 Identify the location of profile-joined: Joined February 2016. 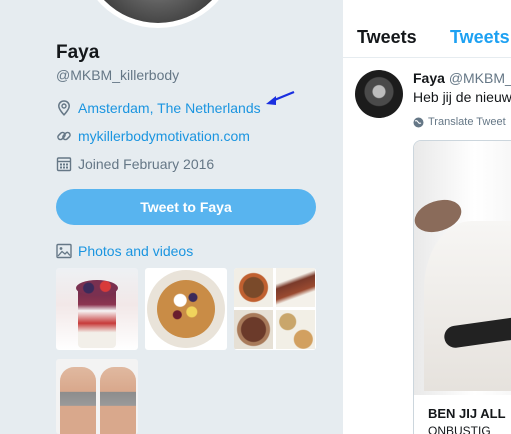
(135, 164).